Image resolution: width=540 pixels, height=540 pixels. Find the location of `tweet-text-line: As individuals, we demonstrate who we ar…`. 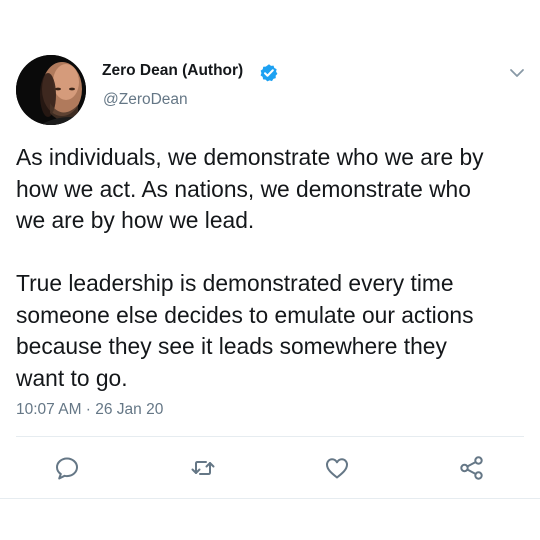

tweet-text-line: As individuals, we demonstrate who we ar… is located at coordinates (250, 157).